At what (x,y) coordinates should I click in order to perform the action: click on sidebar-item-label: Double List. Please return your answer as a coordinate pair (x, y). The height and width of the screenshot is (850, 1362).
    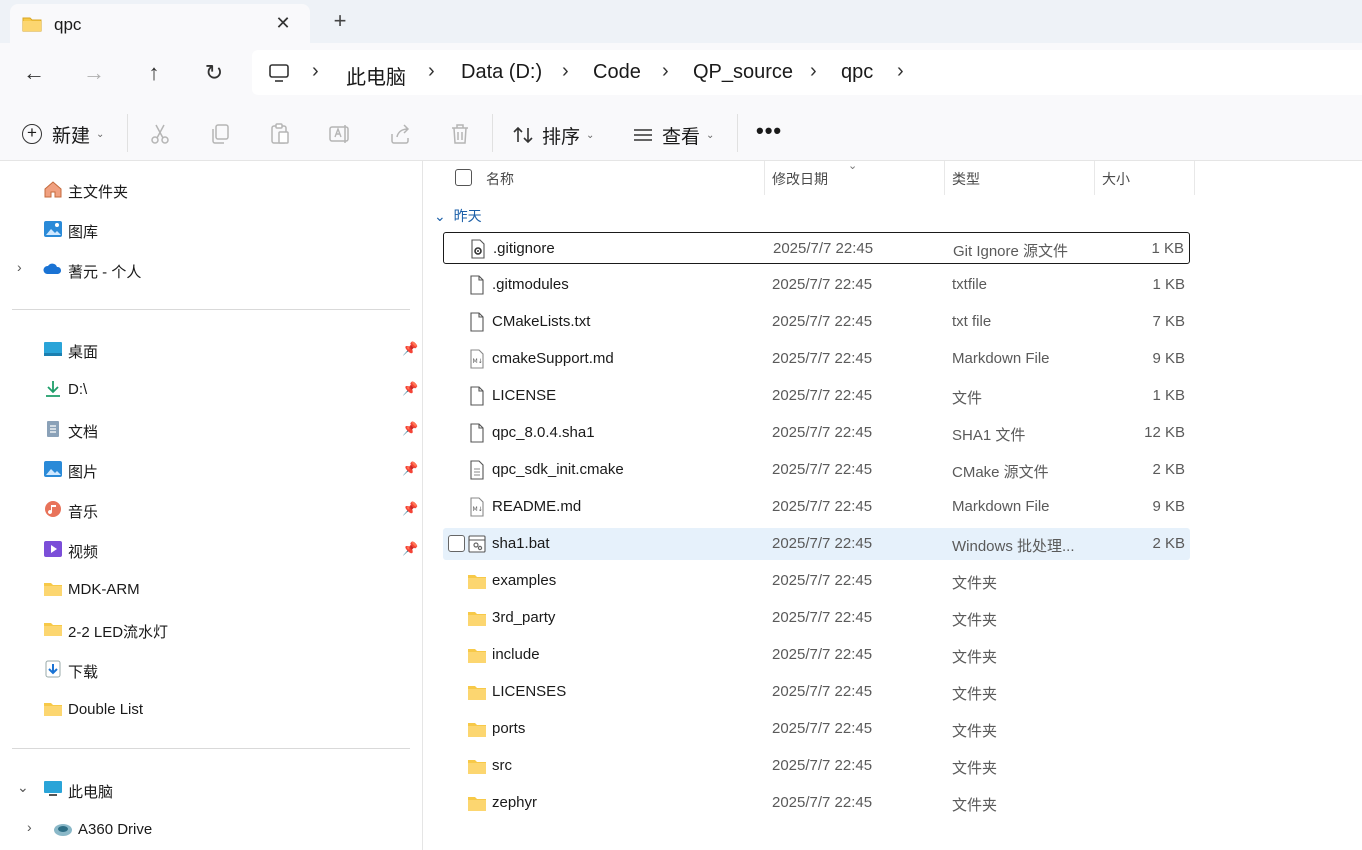
    Looking at the image, I should click on (106, 709).